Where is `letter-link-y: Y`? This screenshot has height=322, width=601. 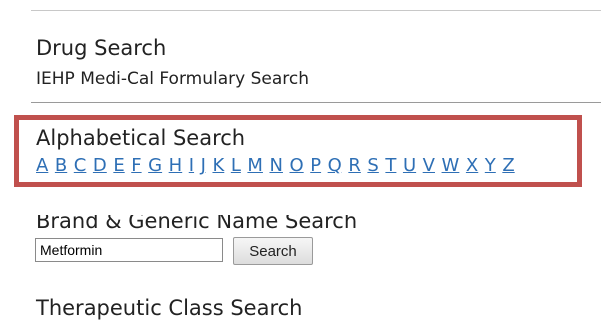
letter-link-y: Y is located at coordinates (490, 166).